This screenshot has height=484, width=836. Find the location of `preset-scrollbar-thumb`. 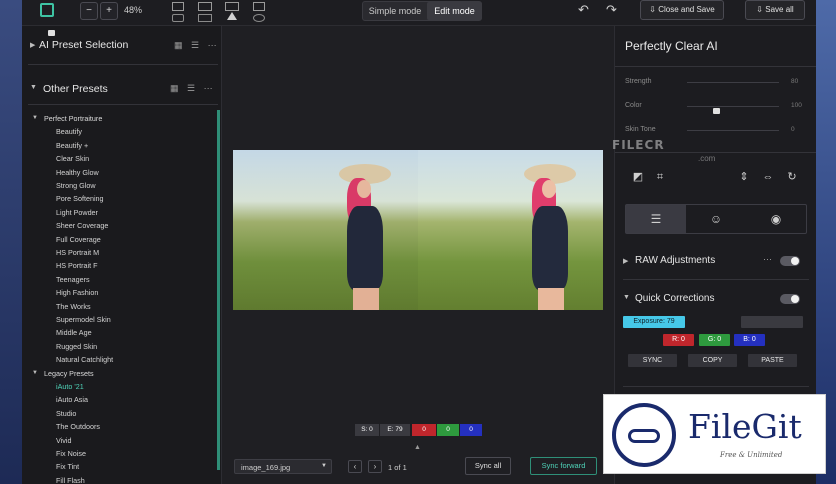

preset-scrollbar-thumb is located at coordinates (218, 290).